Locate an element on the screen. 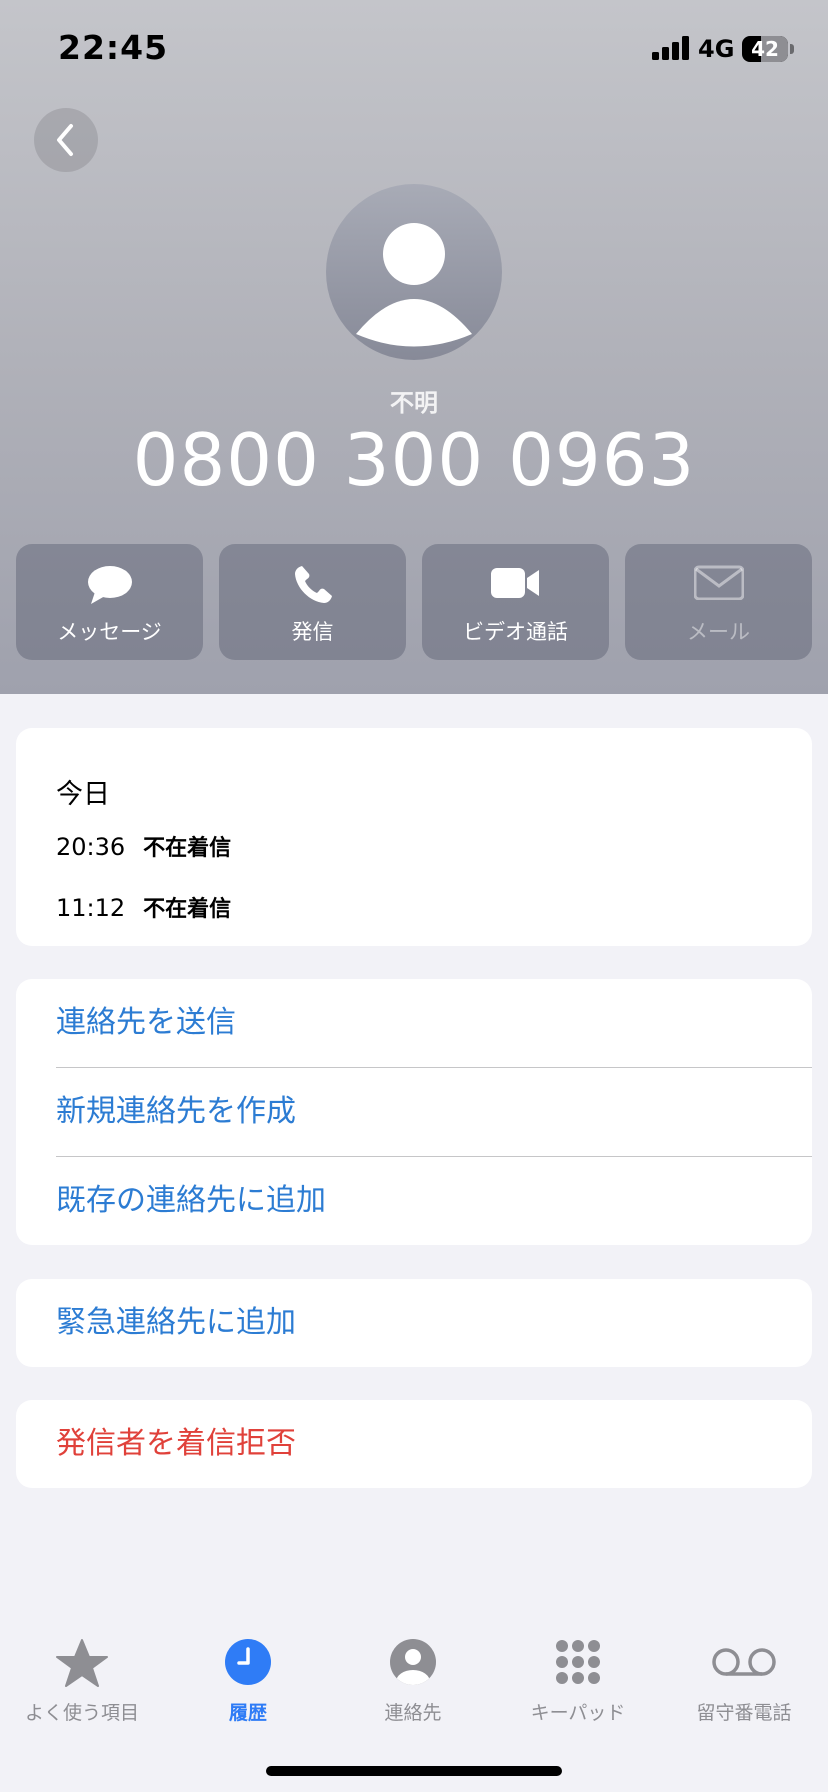 The image size is (828, 1792). contact-options-card: 連絡先を送信 新規連絡先を作成 既存の連絡先に追加 is located at coordinates (414, 1112).